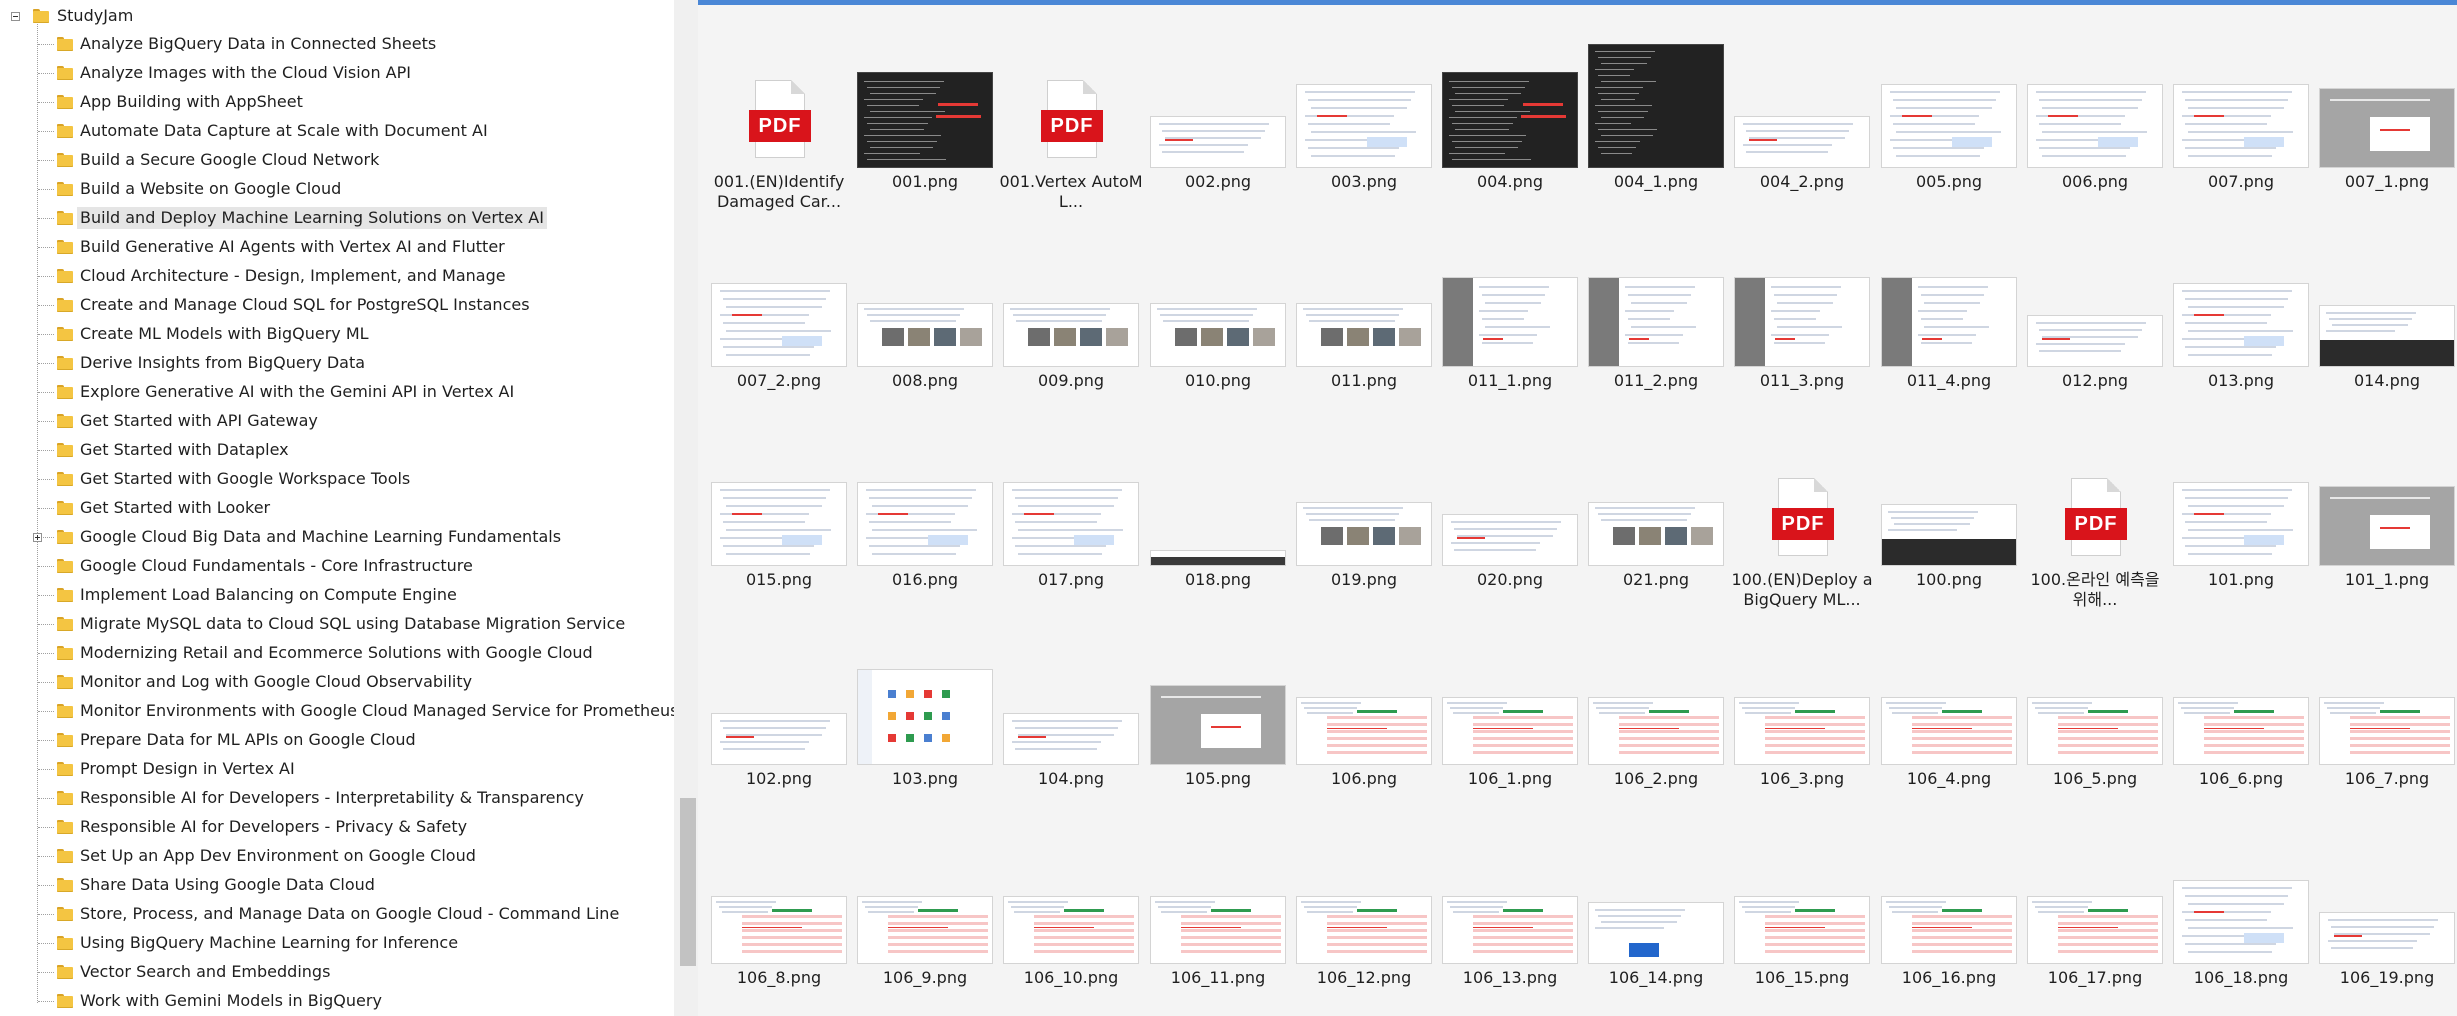 Image resolution: width=2457 pixels, height=1016 pixels. I want to click on tree-item: Prompt Design in Vertex AI, so click(337, 769).